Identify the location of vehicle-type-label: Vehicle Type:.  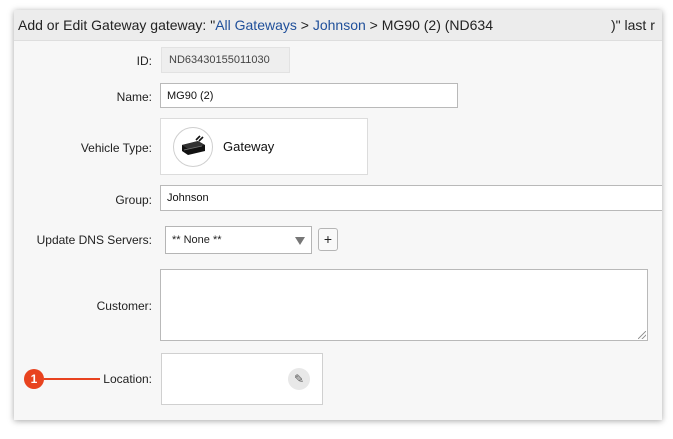
(116, 148).